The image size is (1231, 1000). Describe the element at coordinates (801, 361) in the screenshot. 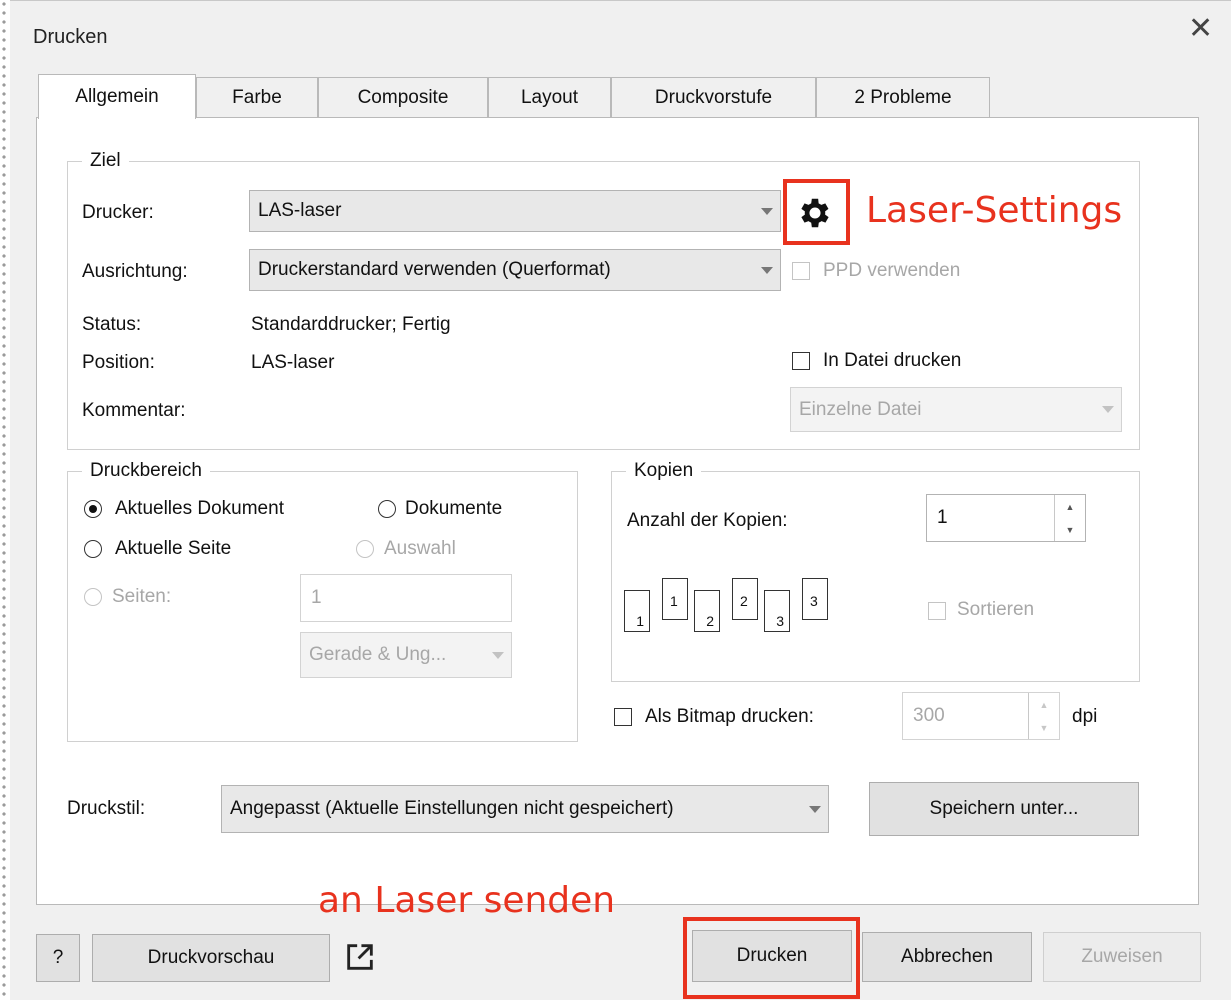

I see `in-datei-checkbox` at that location.